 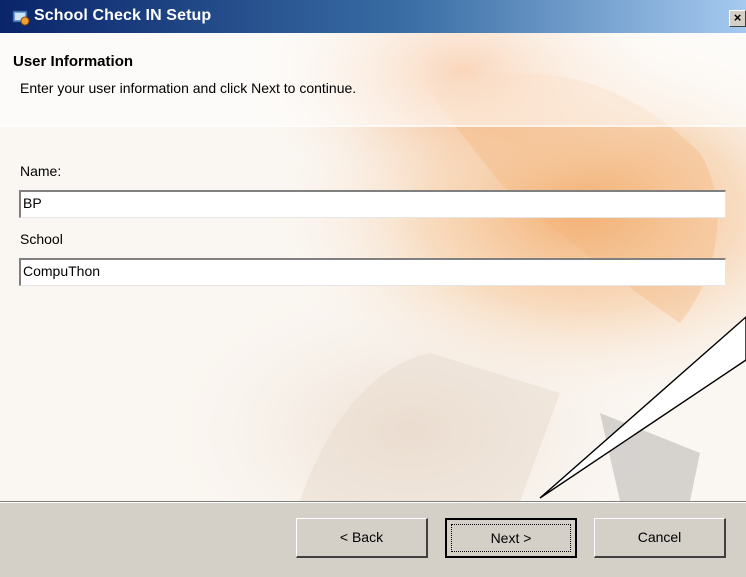 I want to click on school-label: School, so click(x=41, y=239).